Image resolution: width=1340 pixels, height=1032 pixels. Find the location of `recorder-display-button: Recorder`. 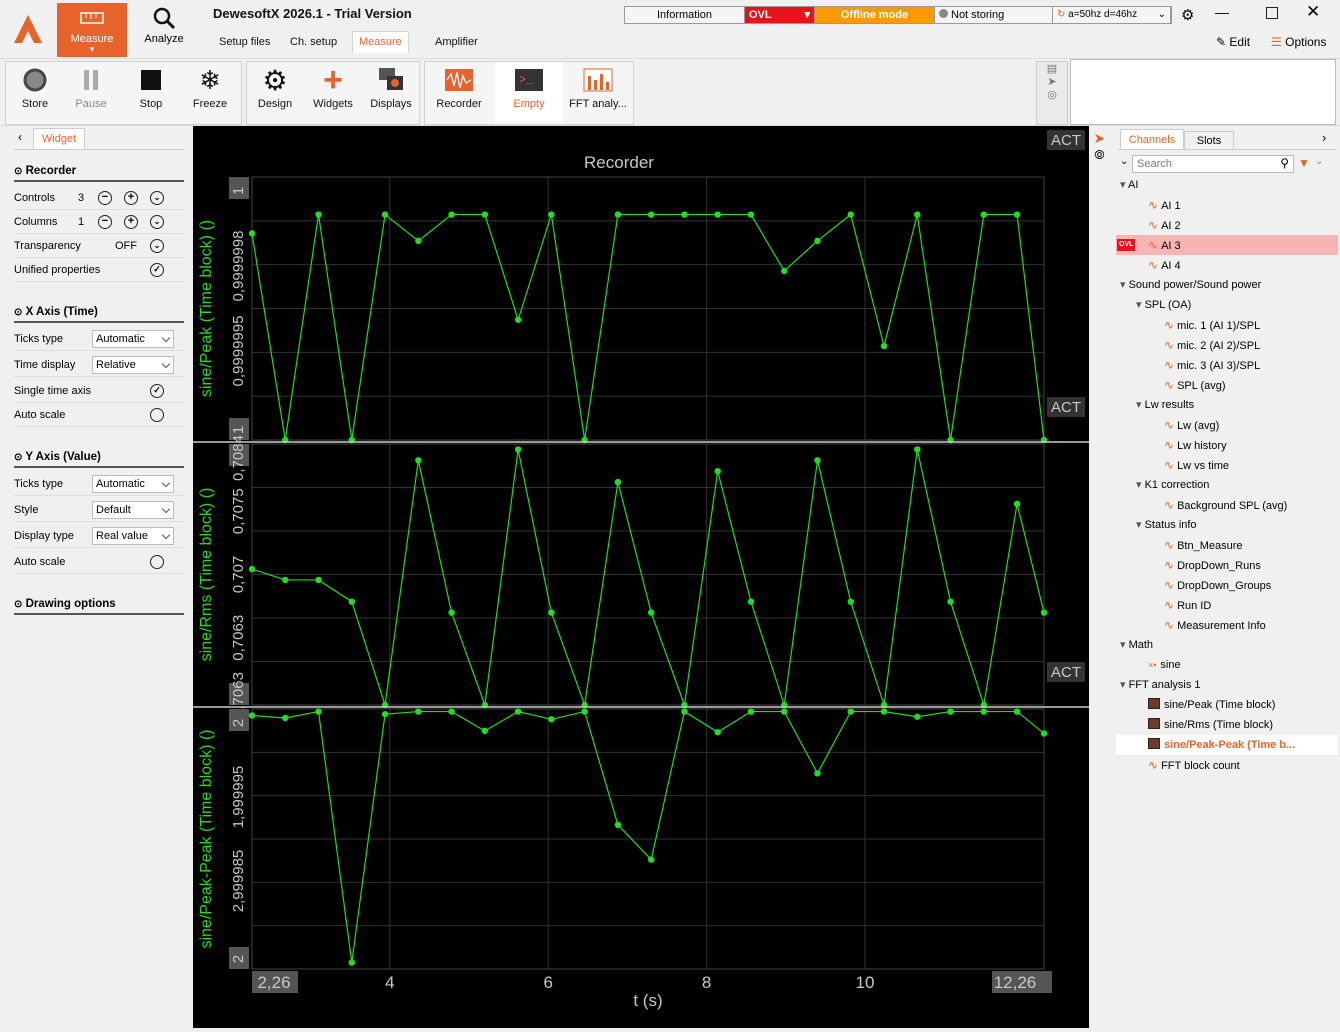

recorder-display-button: Recorder is located at coordinates (459, 93).